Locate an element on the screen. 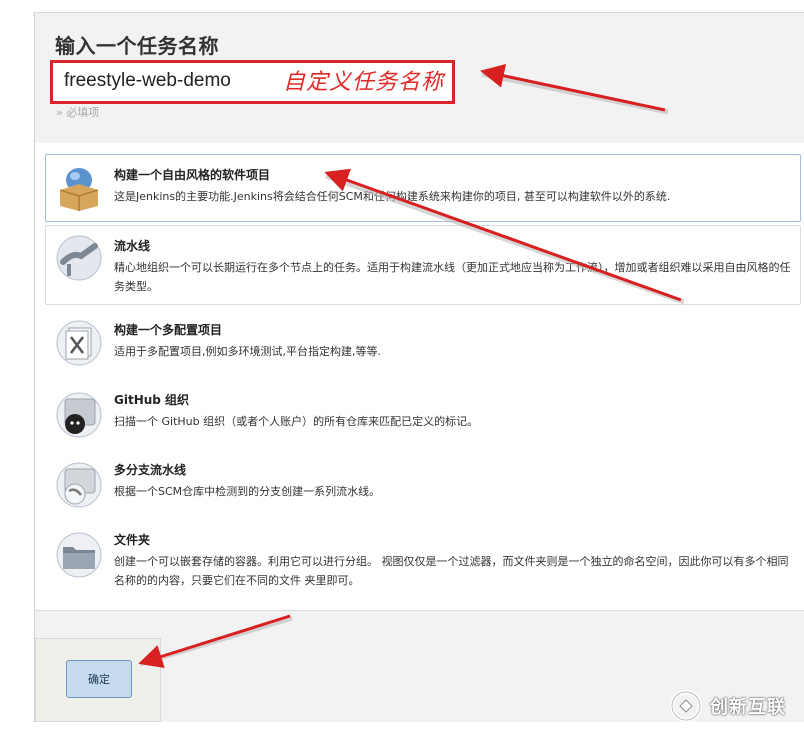 The image size is (804, 735). item-type-multibranch-pipeline: 多分支流水线 根据一个SCM仓库中检测到的分支创建一系列流水线。 is located at coordinates (423, 482).